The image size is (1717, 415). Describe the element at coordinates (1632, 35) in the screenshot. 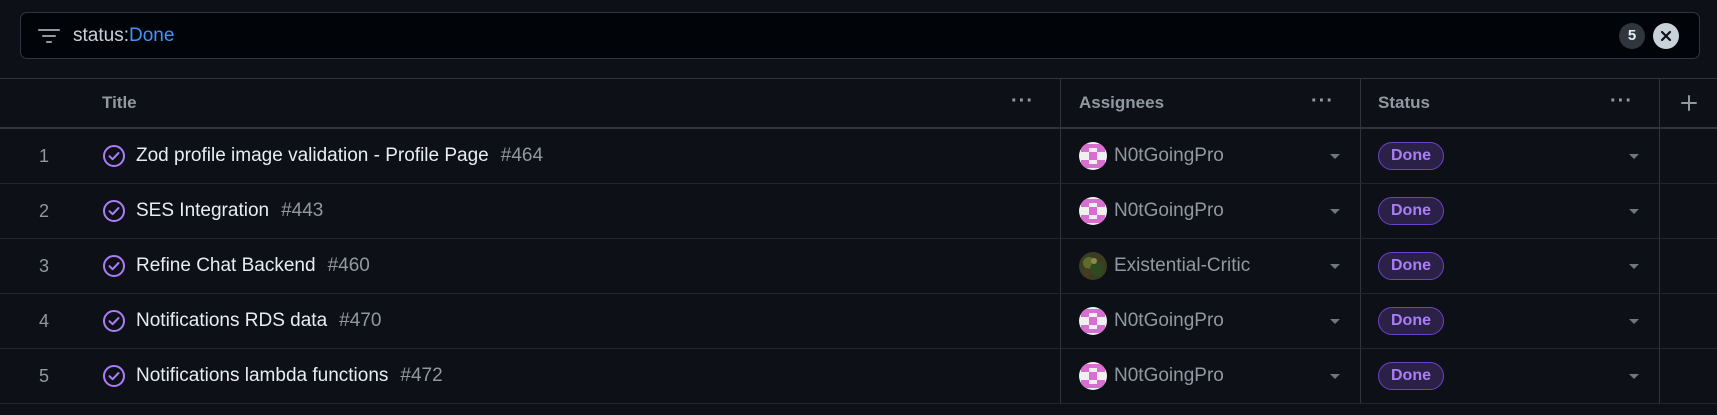

I see `result-count-badge: 5` at that location.